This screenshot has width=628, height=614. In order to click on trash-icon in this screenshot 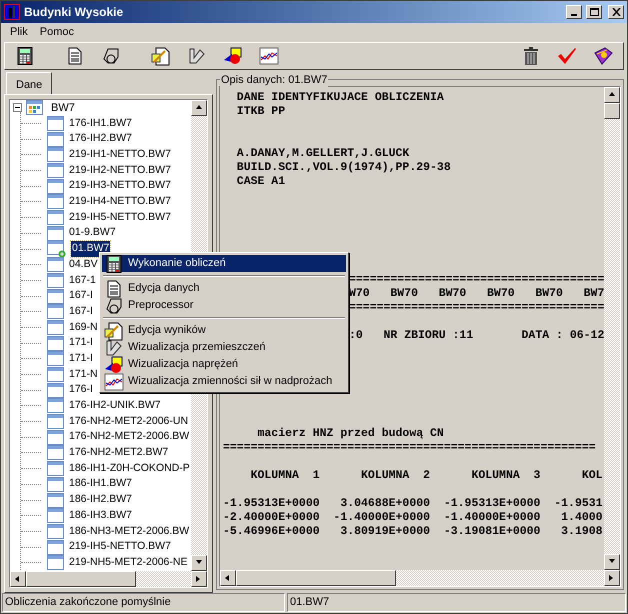, I will do `click(531, 56)`.